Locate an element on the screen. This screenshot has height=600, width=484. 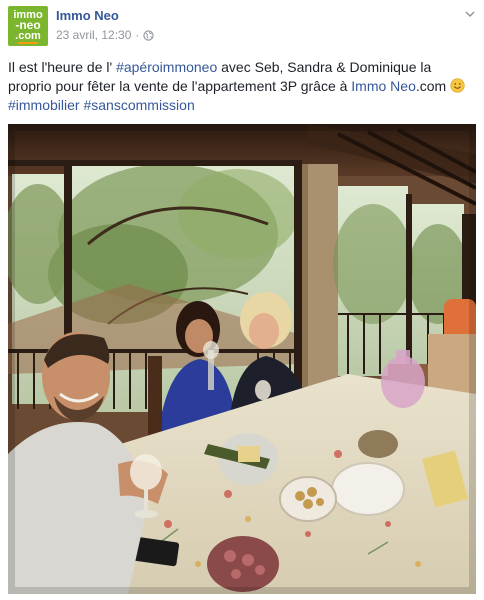
page-avatar: immo -neo .com is located at coordinates (28, 26).